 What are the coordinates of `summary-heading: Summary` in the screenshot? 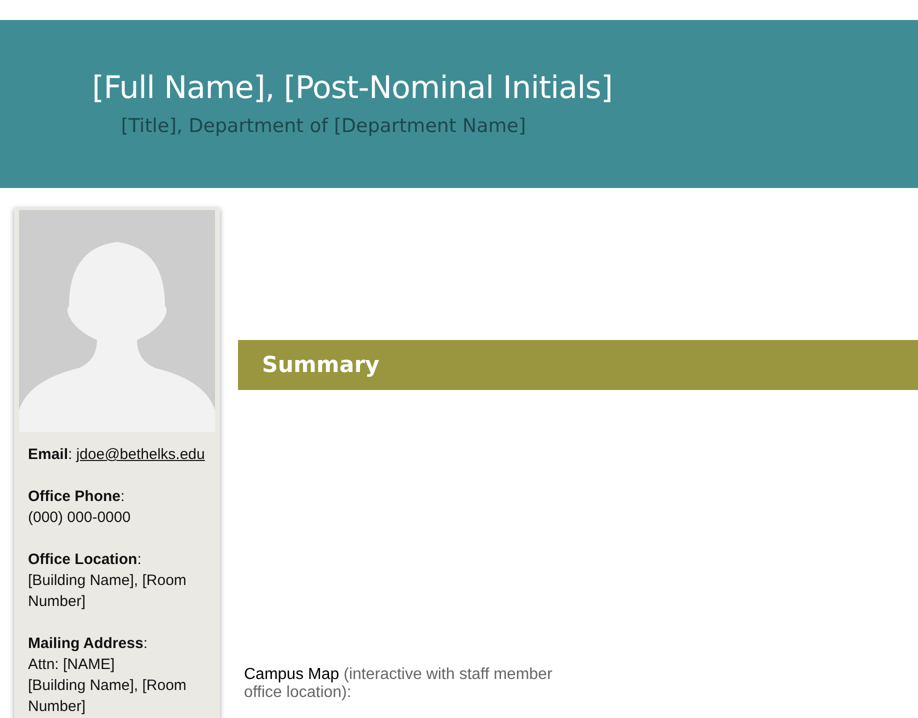 It's located at (321, 366).